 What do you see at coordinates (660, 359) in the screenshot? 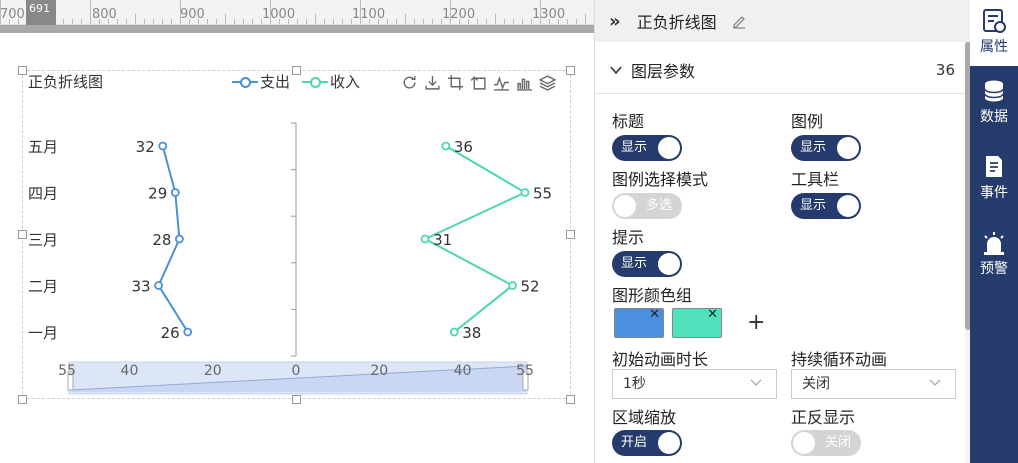
I see `anim-duration-label: 初始动画时长` at bounding box center [660, 359].